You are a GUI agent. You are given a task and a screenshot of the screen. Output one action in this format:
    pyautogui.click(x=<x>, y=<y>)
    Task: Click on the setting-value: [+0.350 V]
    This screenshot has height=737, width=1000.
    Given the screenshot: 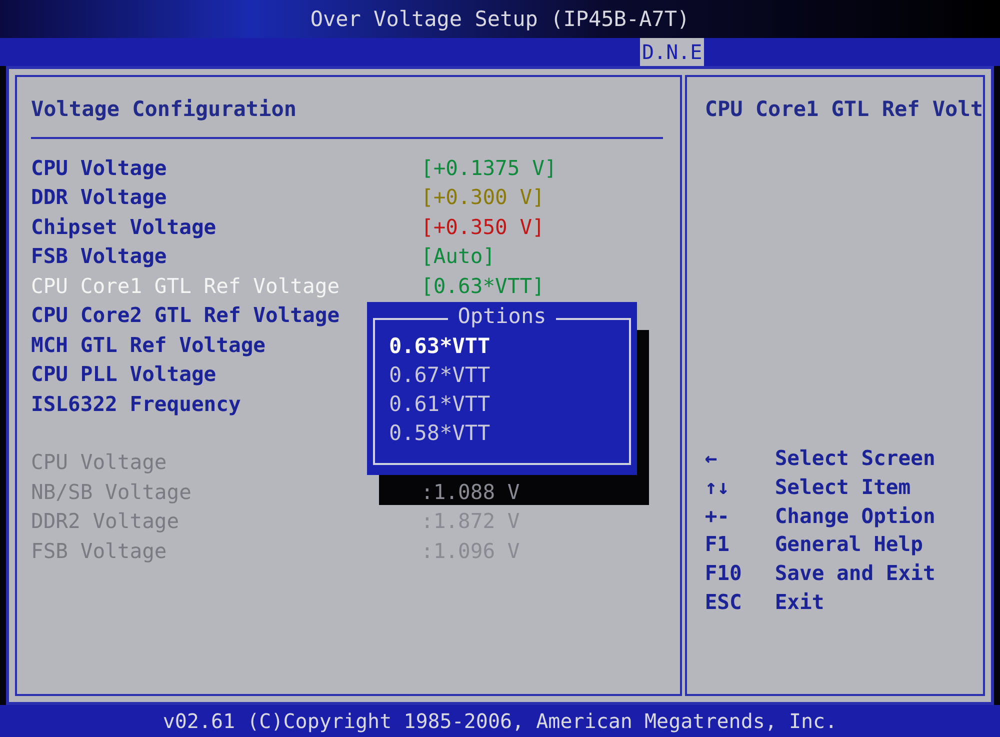 What is the action you would take?
    pyautogui.click(x=482, y=226)
    